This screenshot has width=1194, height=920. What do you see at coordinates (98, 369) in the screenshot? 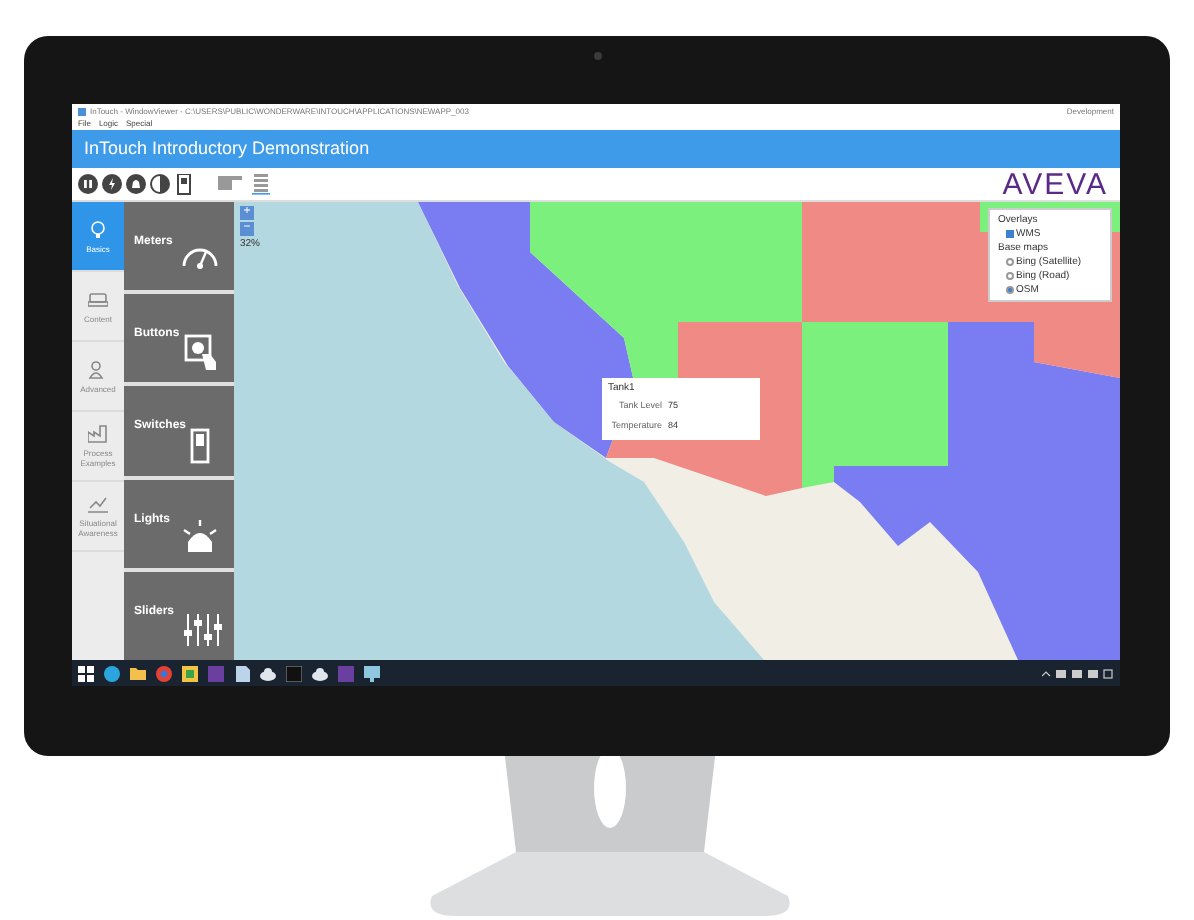
I see `person-icon` at bounding box center [98, 369].